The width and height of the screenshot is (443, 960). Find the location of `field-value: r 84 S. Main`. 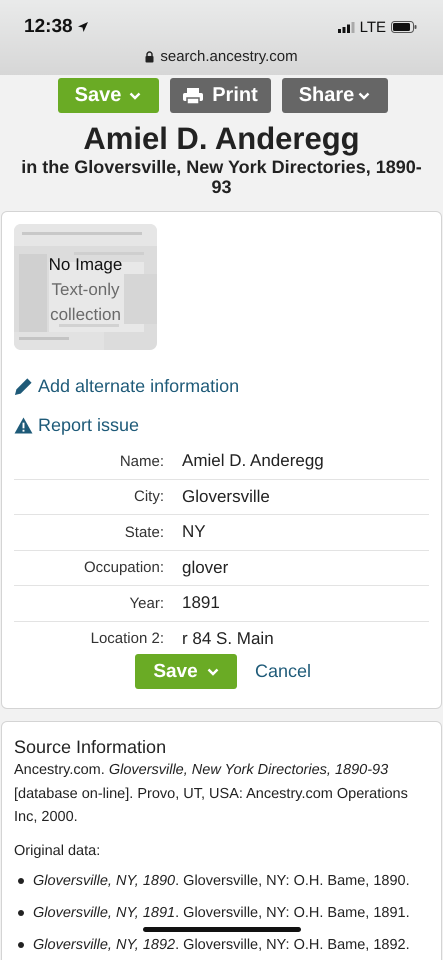

field-value: r 84 S. Main is located at coordinates (228, 638).